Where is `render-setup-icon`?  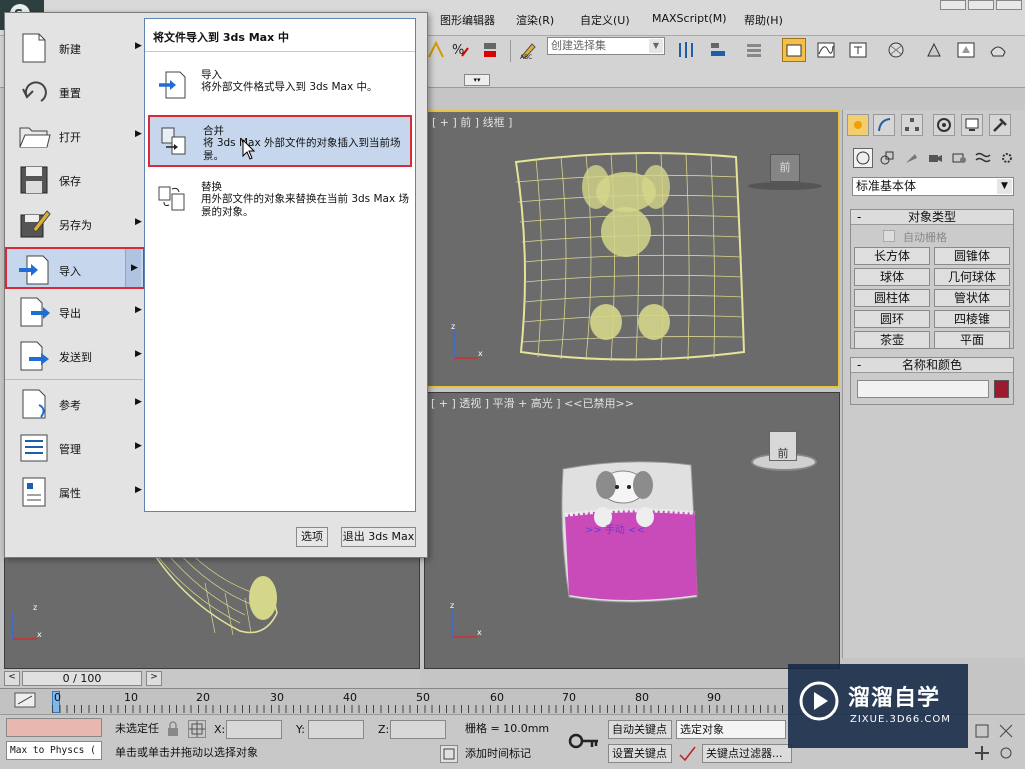 render-setup-icon is located at coordinates (934, 50).